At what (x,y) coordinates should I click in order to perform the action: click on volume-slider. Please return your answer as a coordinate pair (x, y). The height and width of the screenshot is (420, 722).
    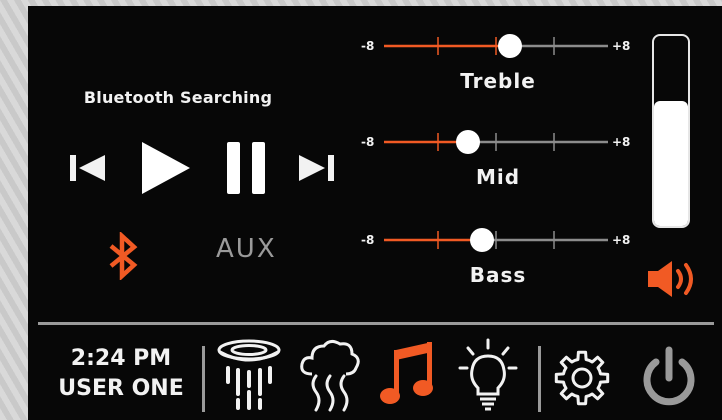
    Looking at the image, I should click on (671, 131).